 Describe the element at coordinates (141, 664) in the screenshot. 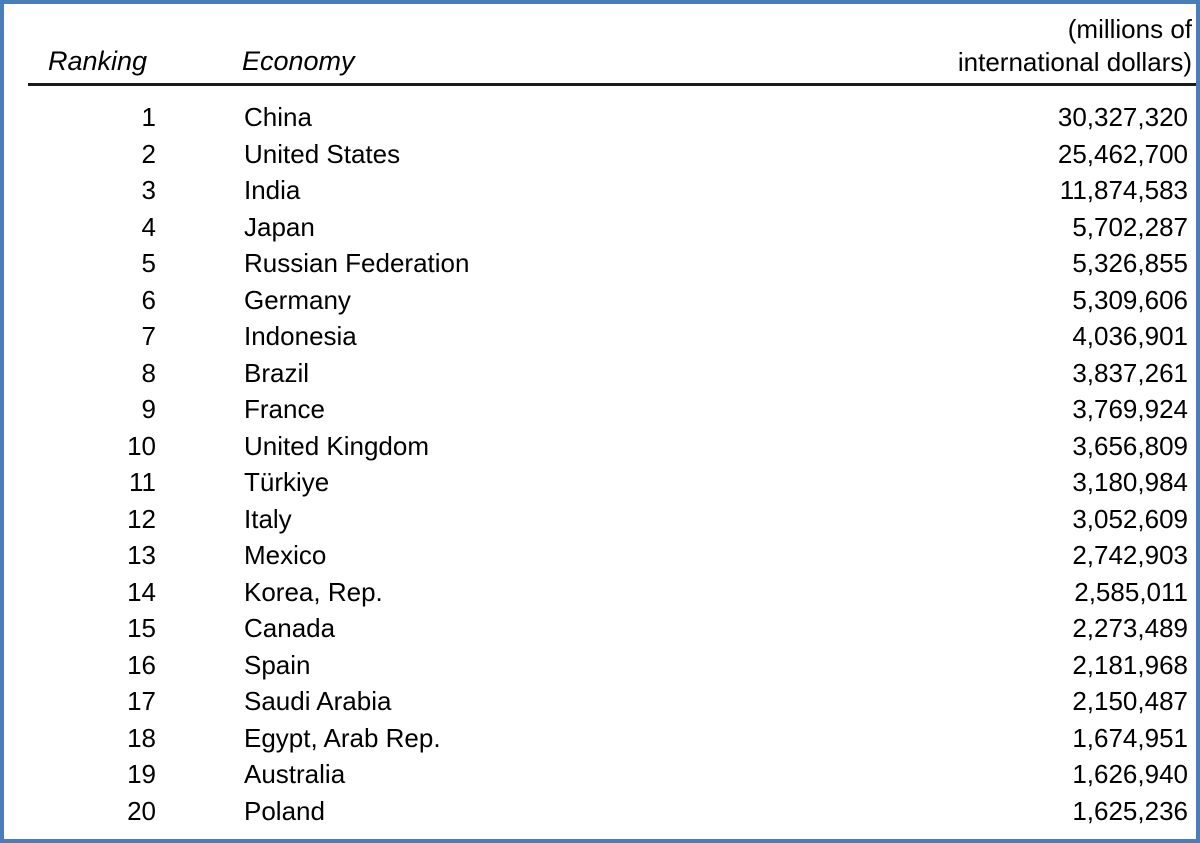

I see `cell-ranking: 16` at that location.